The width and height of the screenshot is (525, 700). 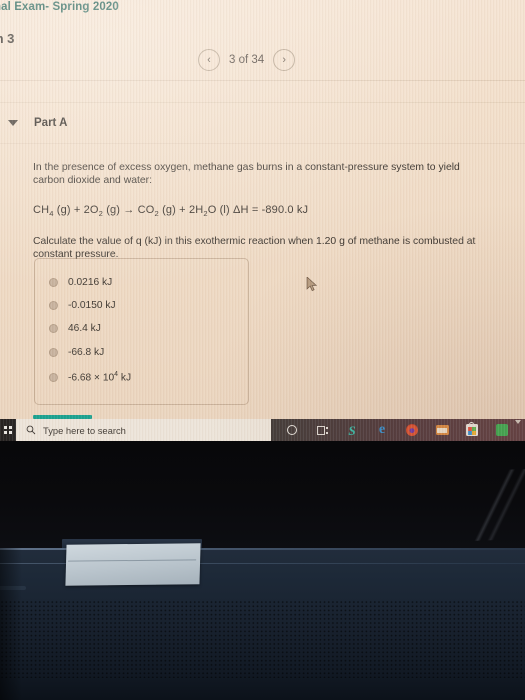 I want to click on divider-part, so click(x=262, y=143).